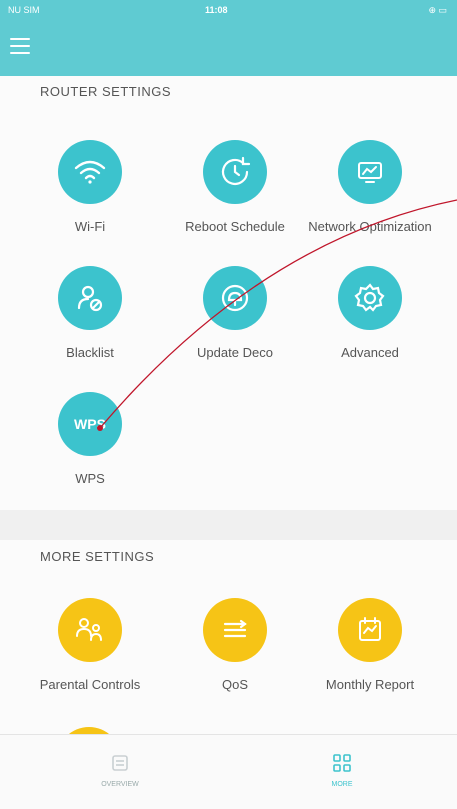 The height and width of the screenshot is (809, 457). I want to click on network-optimization-tile: Network Optimization, so click(370, 187).